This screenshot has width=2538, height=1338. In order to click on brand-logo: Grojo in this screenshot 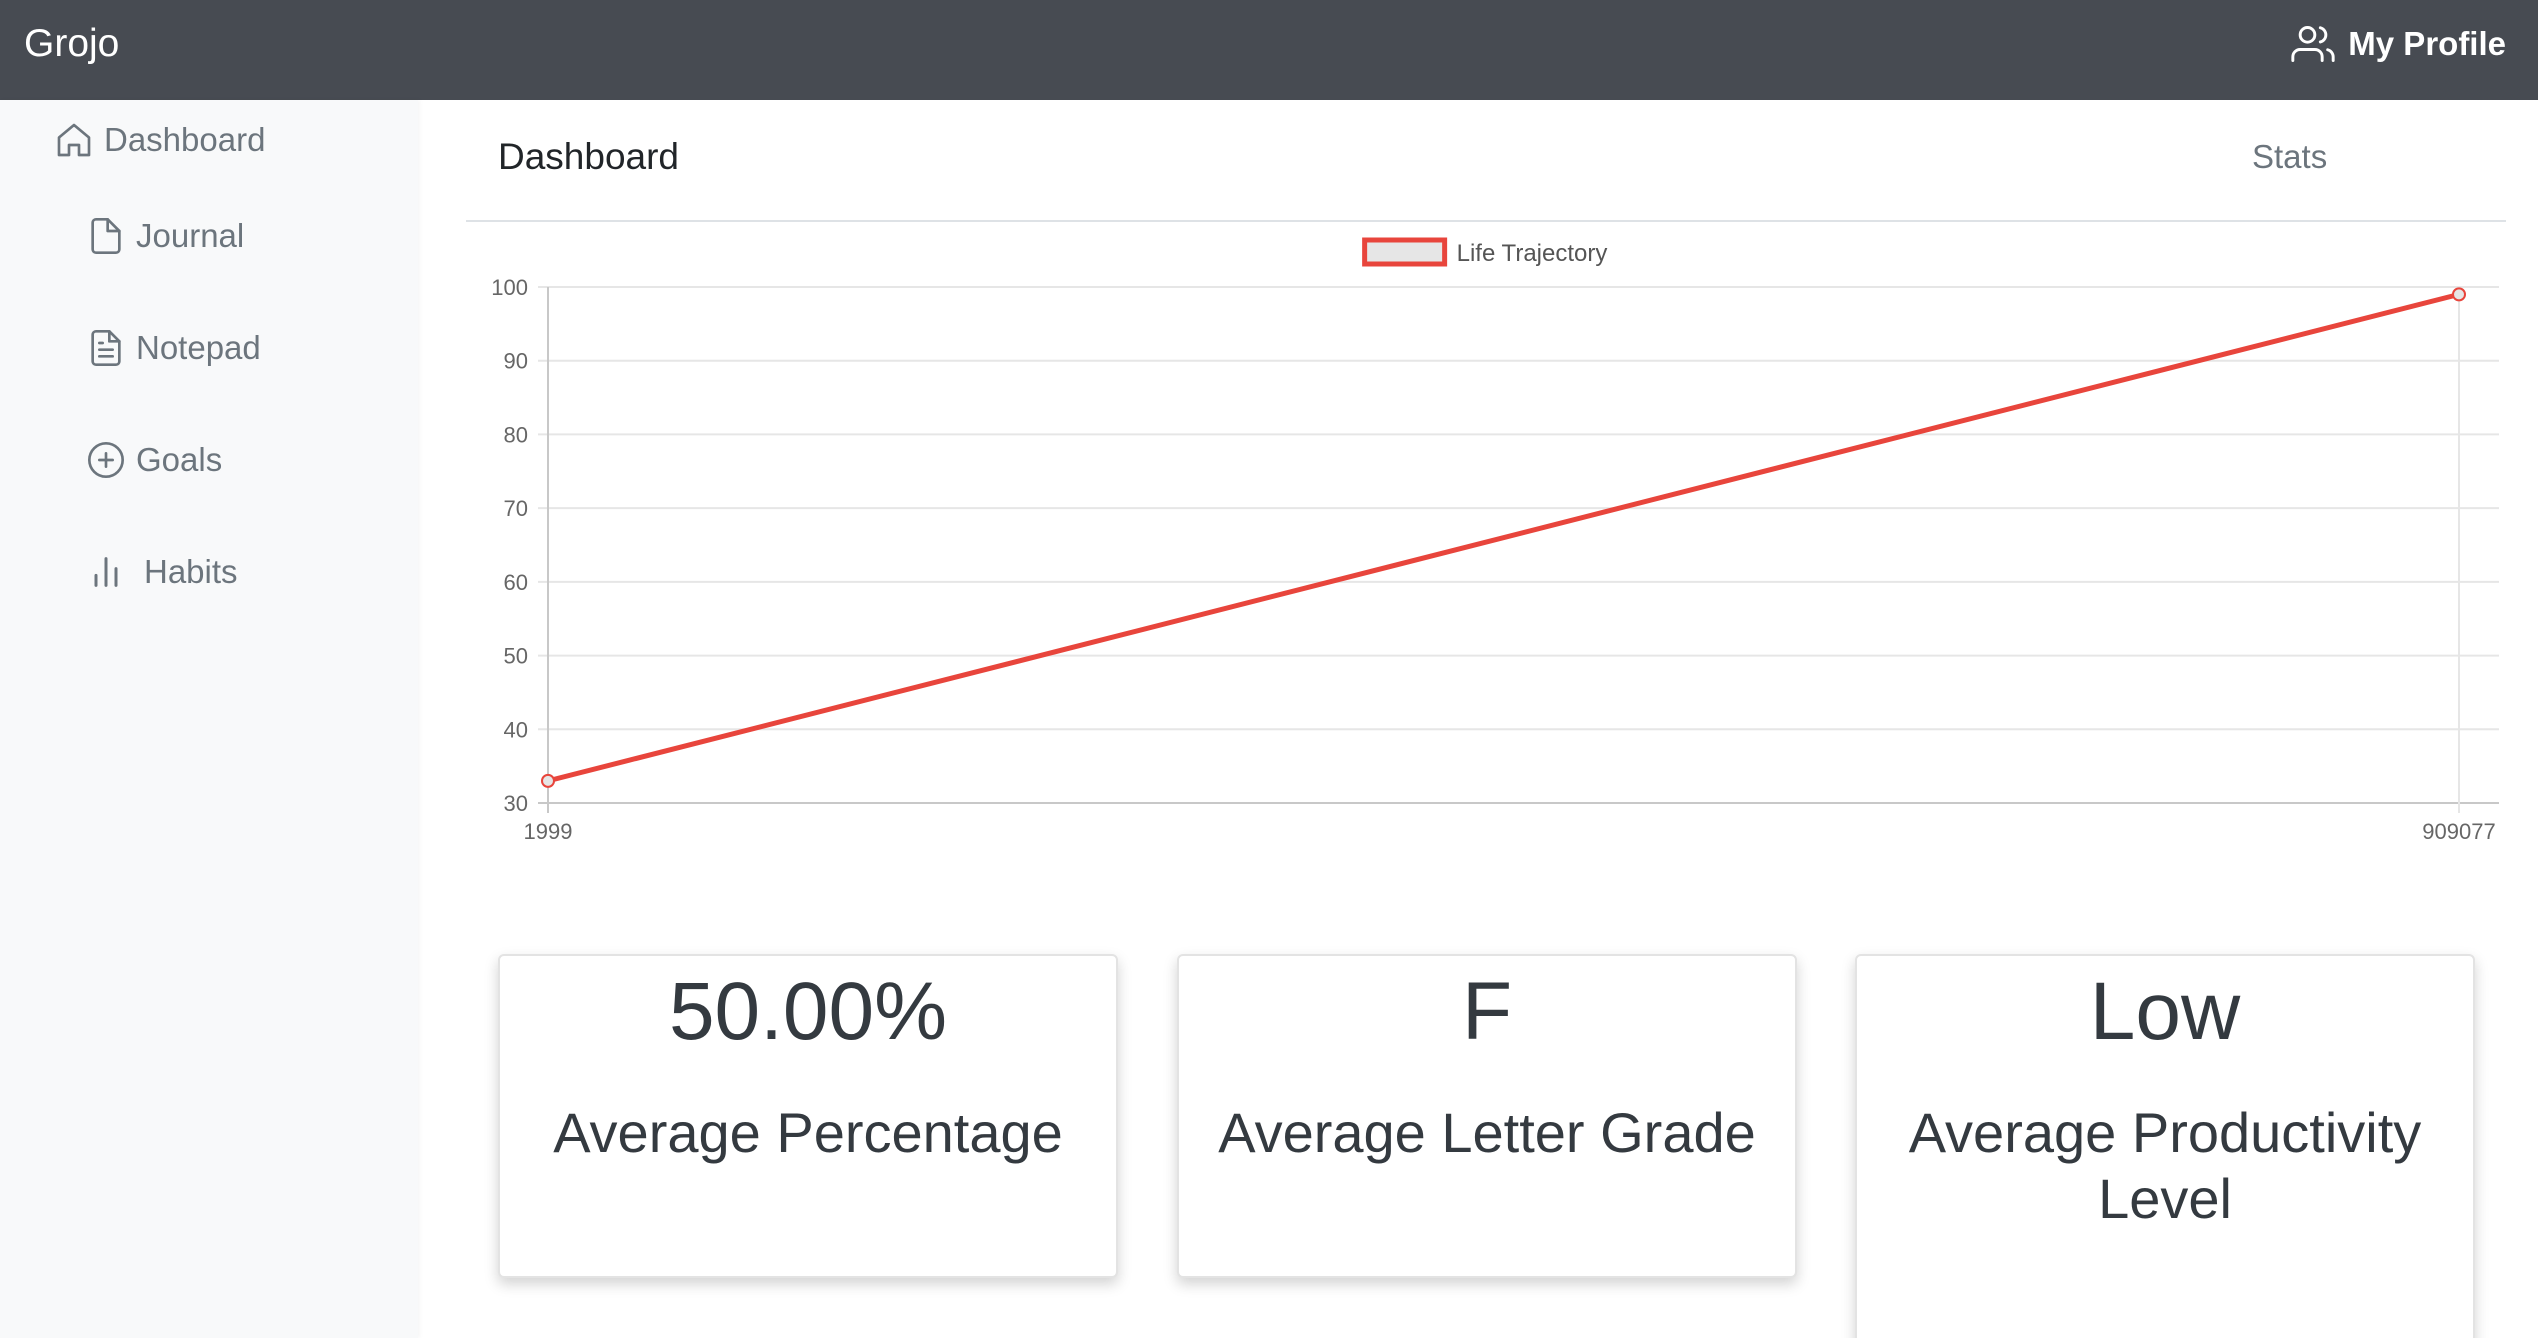, I will do `click(71, 44)`.